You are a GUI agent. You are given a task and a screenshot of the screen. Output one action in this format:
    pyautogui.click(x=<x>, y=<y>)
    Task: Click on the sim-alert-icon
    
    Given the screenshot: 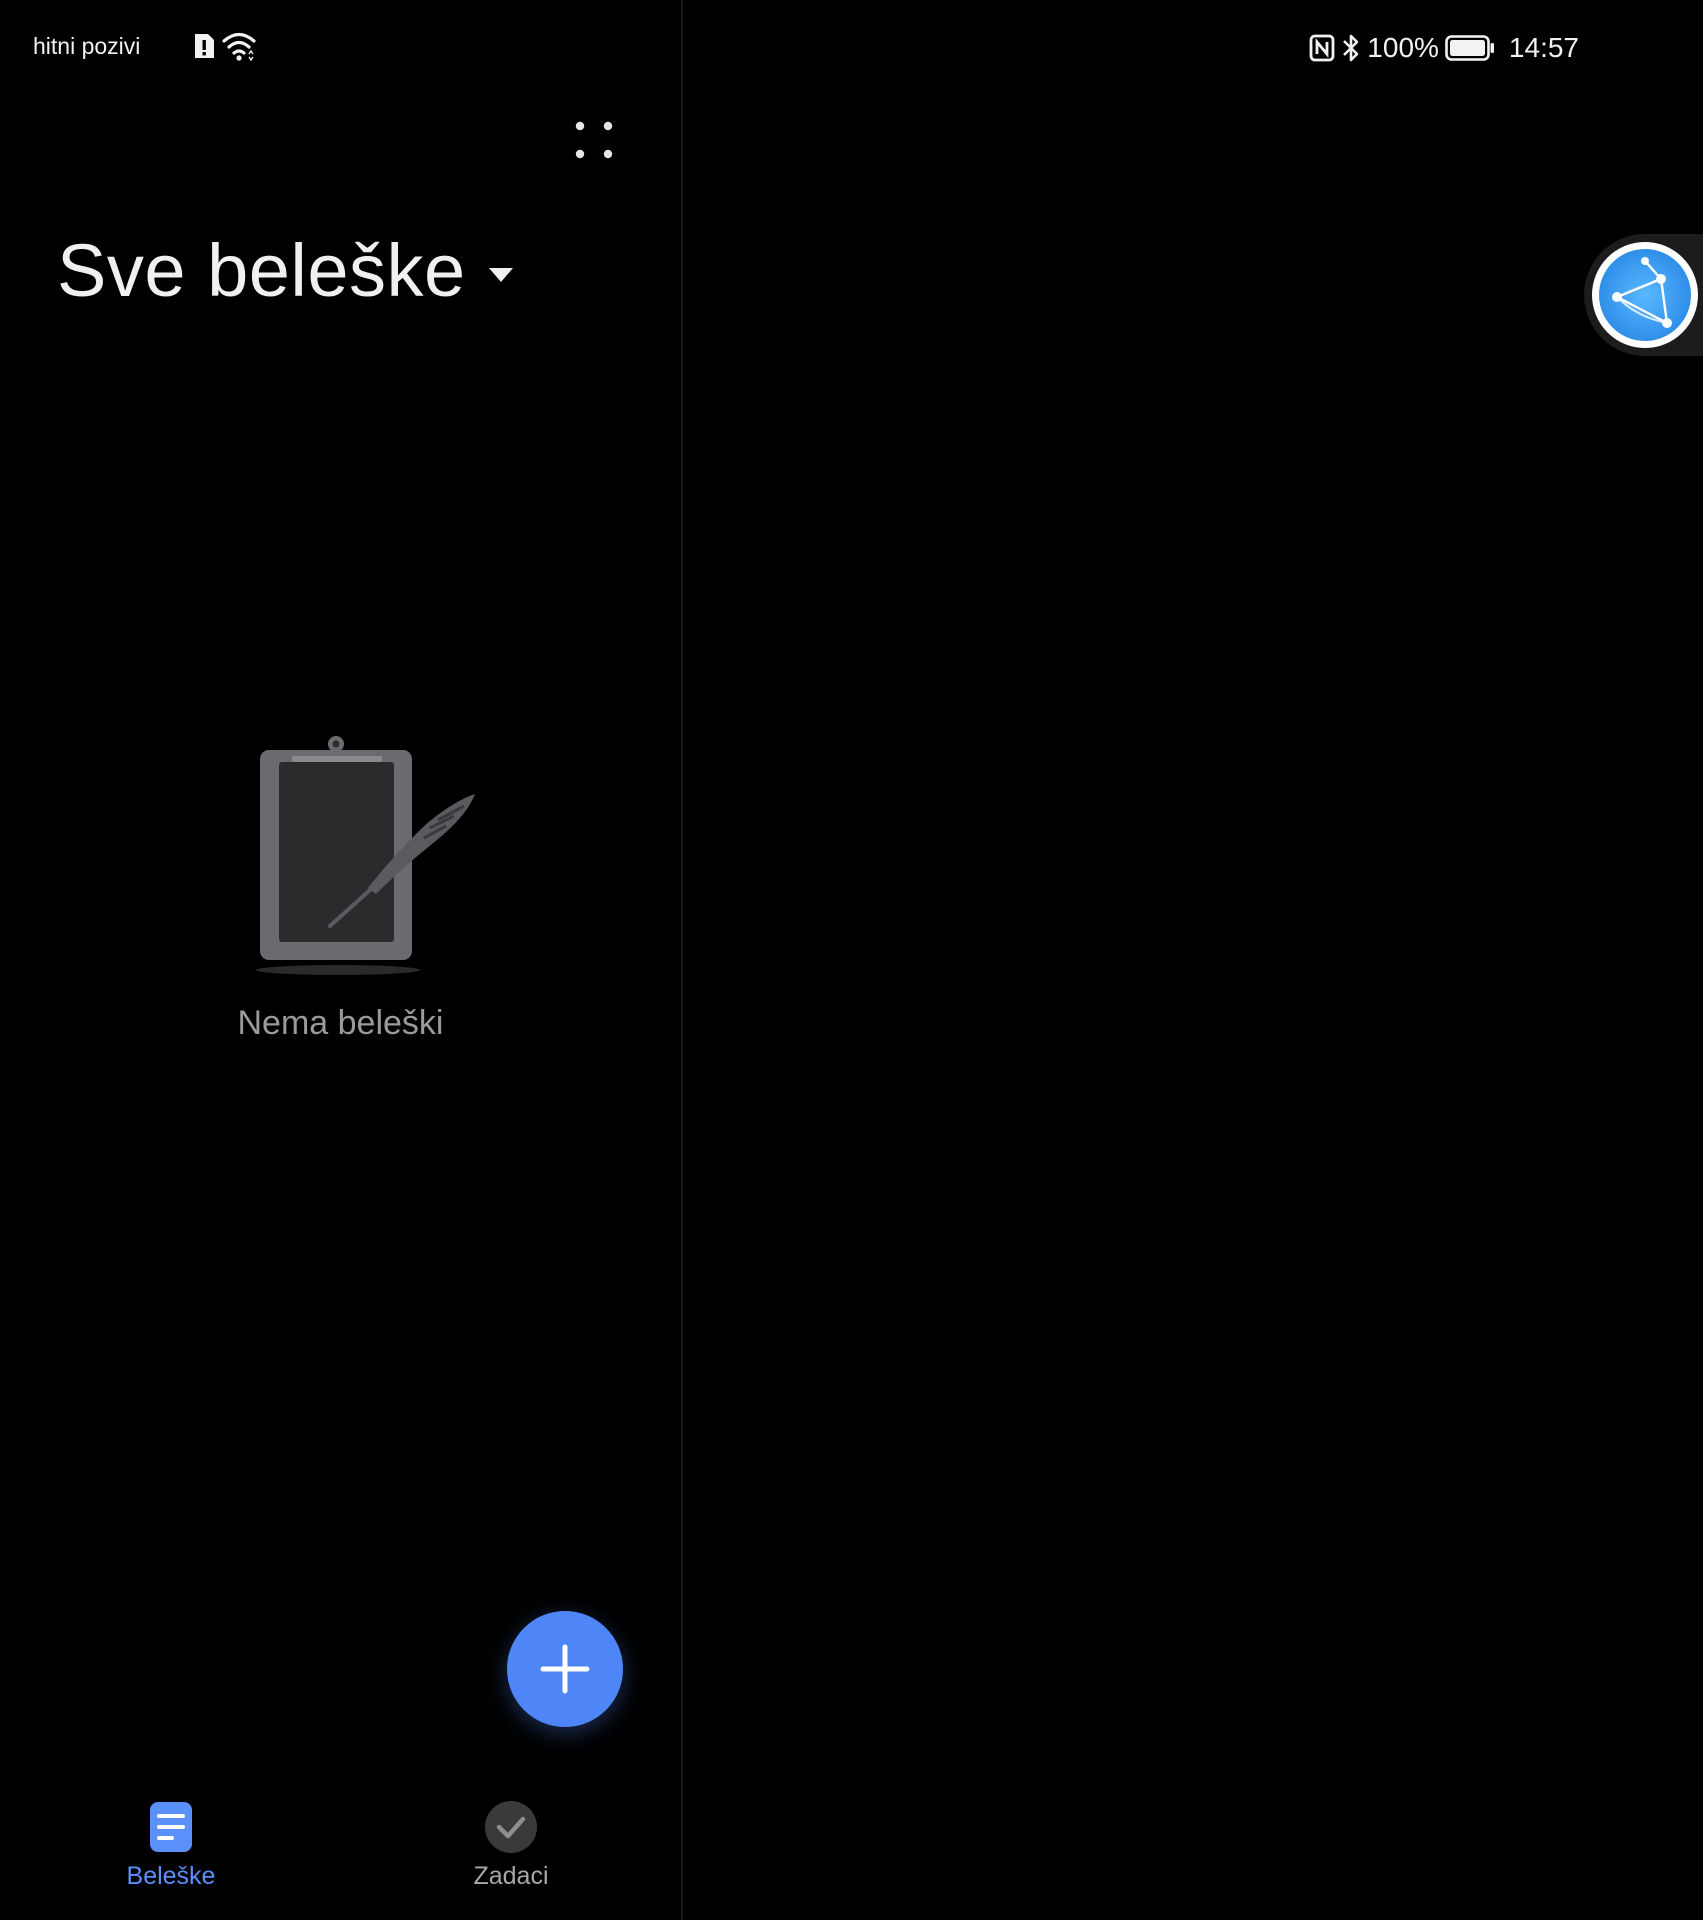 What is the action you would take?
    pyautogui.click(x=204, y=46)
    